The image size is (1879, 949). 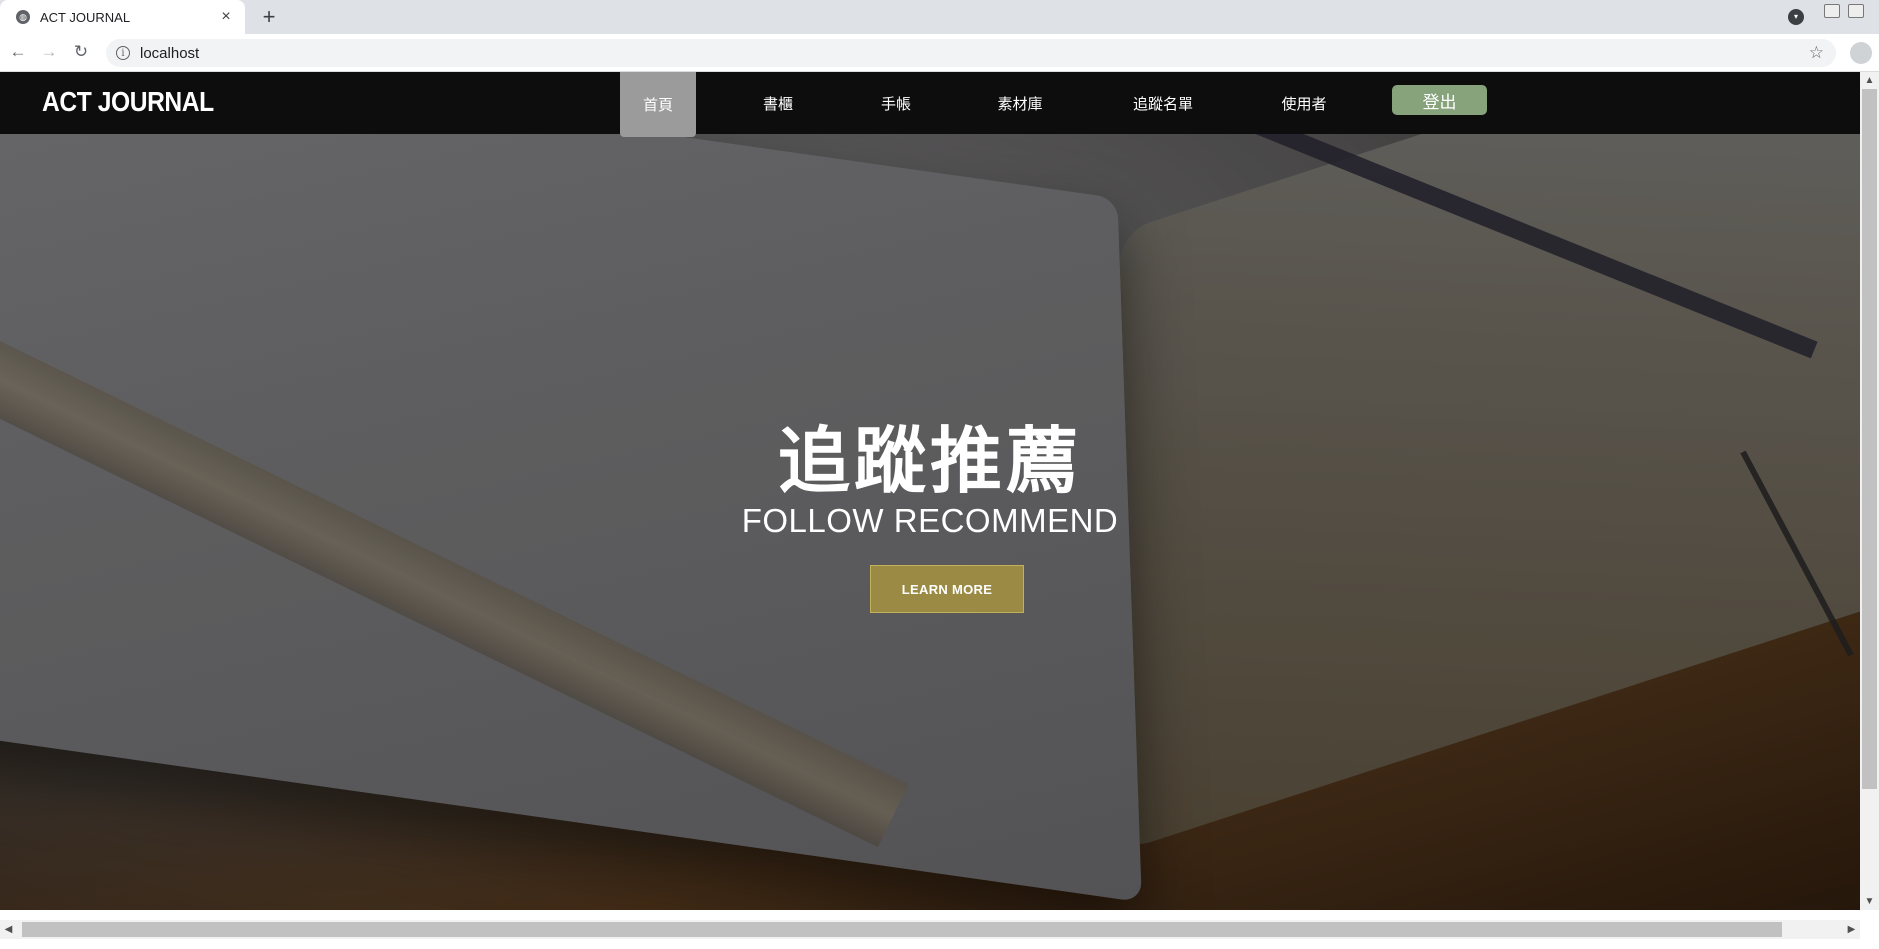 I want to click on vertical-scroll-thumb, so click(x=1869, y=439).